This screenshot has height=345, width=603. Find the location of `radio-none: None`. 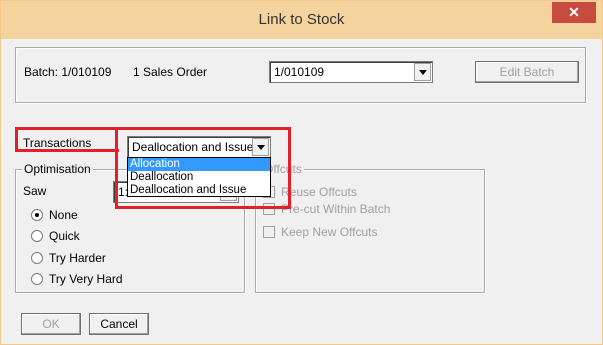

radio-none: None is located at coordinates (54, 215).